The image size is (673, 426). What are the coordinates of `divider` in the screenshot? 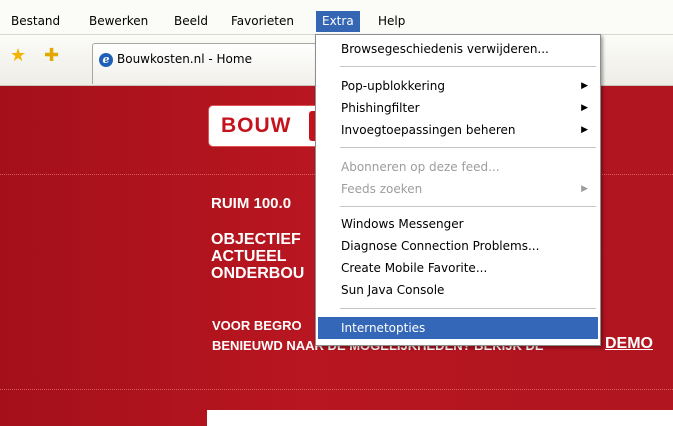 It's located at (336, 389).